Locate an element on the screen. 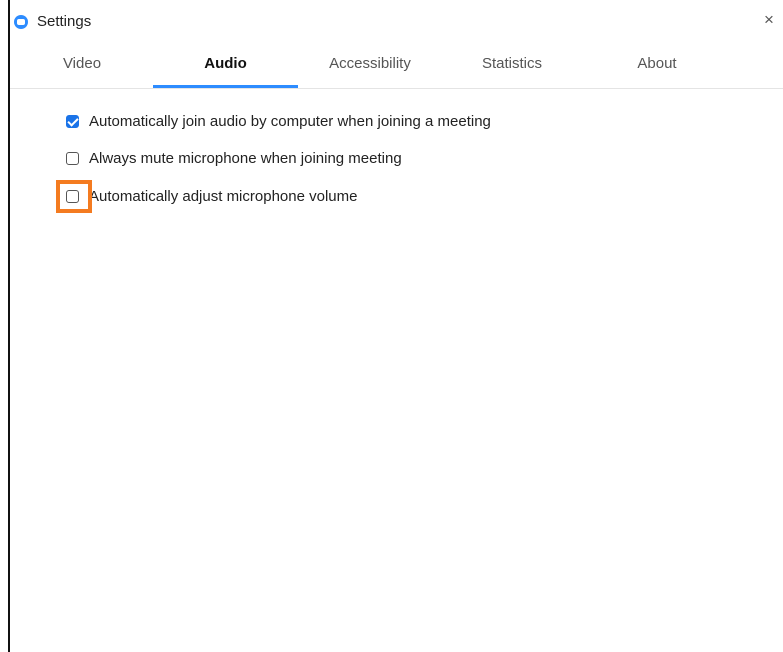 This screenshot has height=652, width=783. tab-statistics-label: Statistics is located at coordinates (511, 63).